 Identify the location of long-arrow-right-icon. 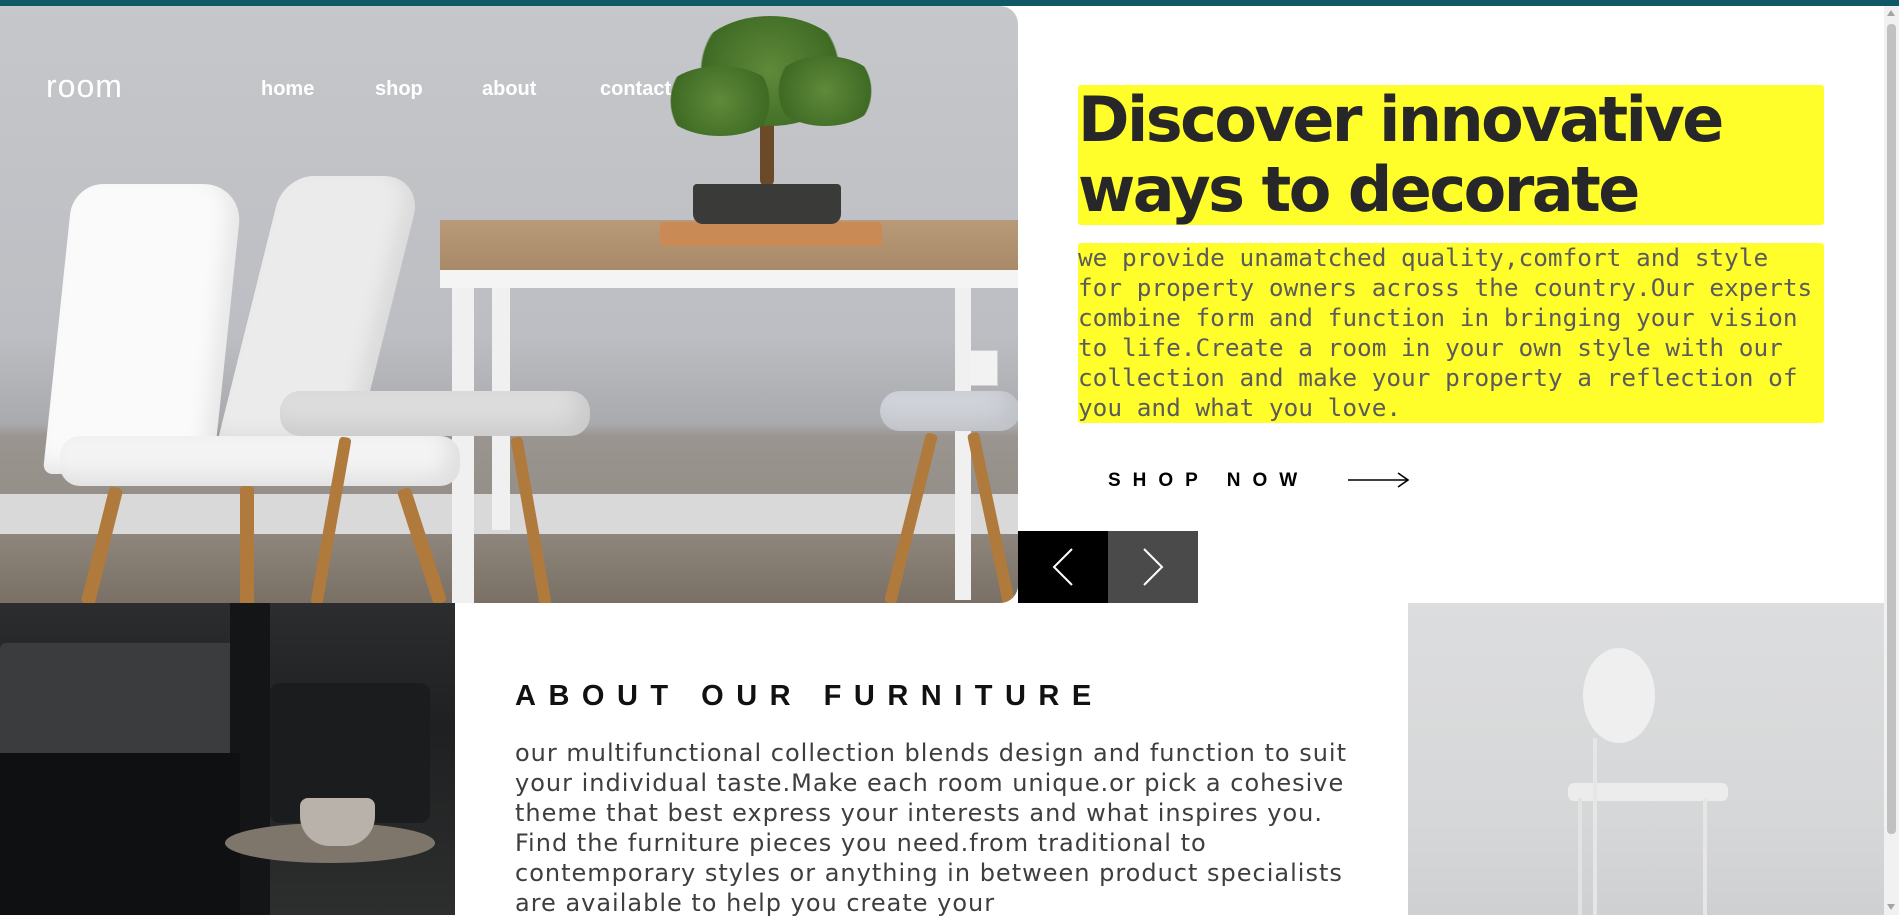
(1379, 480).